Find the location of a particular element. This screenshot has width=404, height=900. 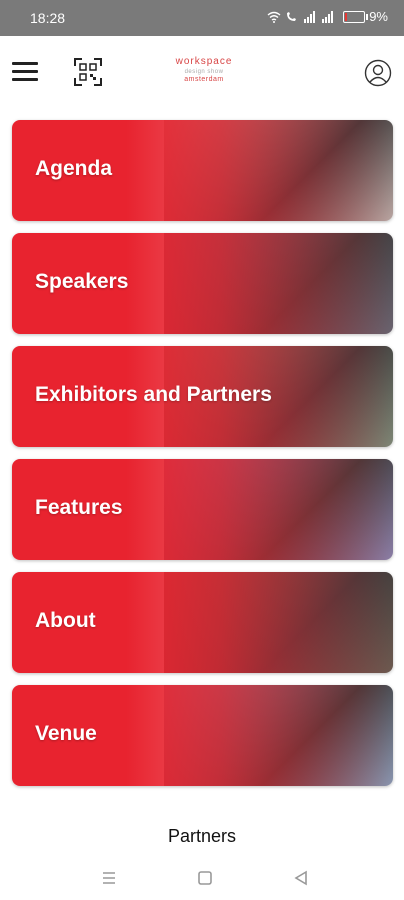

hamburger-icon is located at coordinates (25, 72).